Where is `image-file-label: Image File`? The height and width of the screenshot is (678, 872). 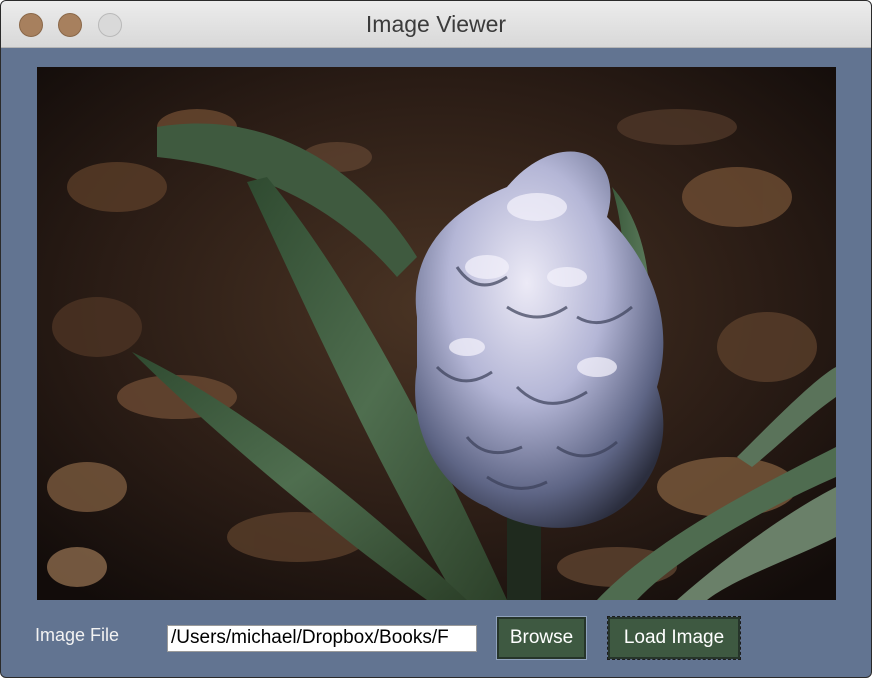 image-file-label: Image File is located at coordinates (77, 635).